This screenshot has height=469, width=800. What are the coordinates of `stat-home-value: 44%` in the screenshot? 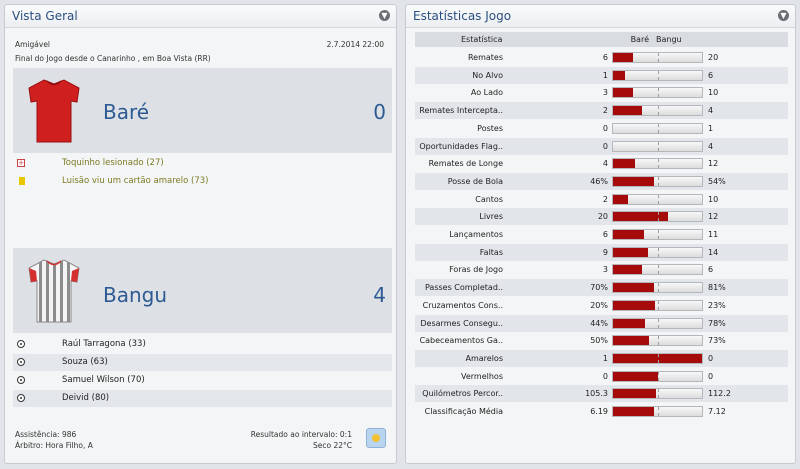 It's located at (599, 323).